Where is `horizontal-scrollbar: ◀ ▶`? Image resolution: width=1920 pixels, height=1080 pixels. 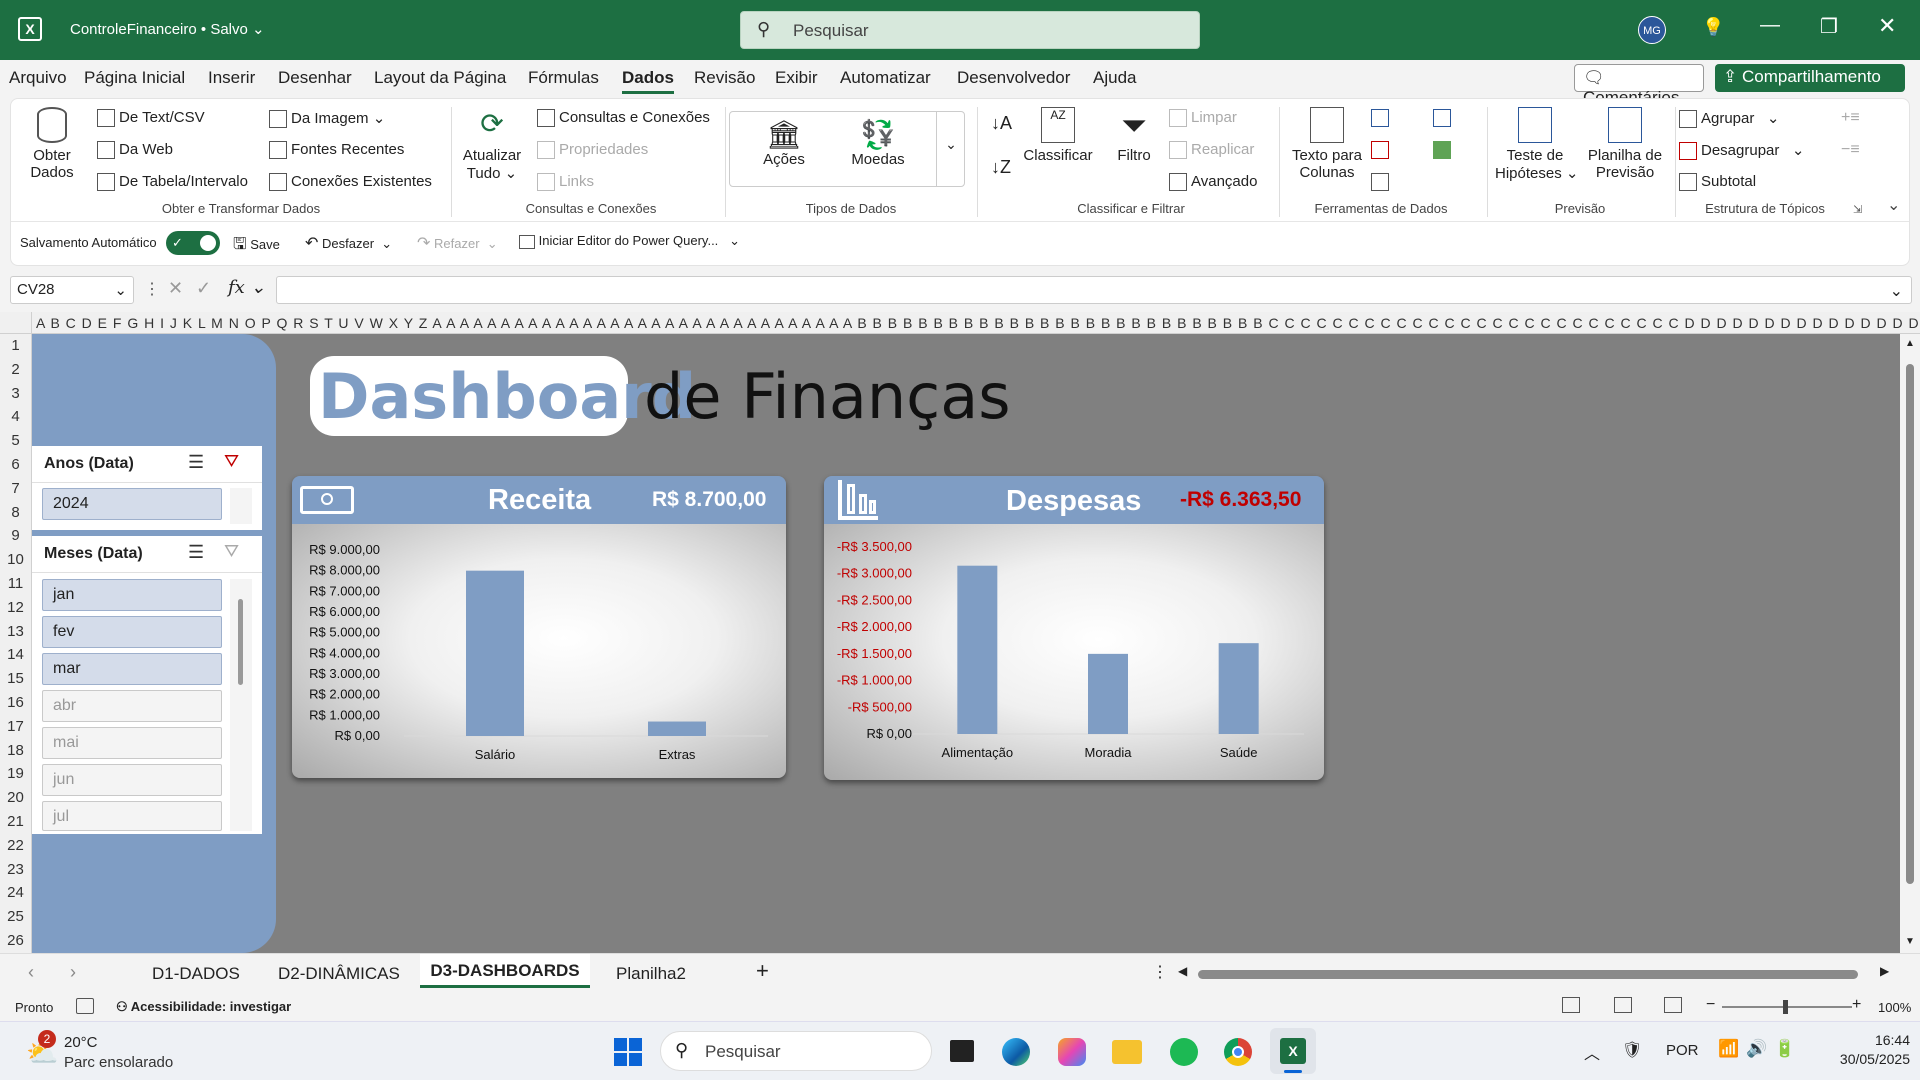
horizontal-scrollbar: ◀ ▶ is located at coordinates (1536, 974).